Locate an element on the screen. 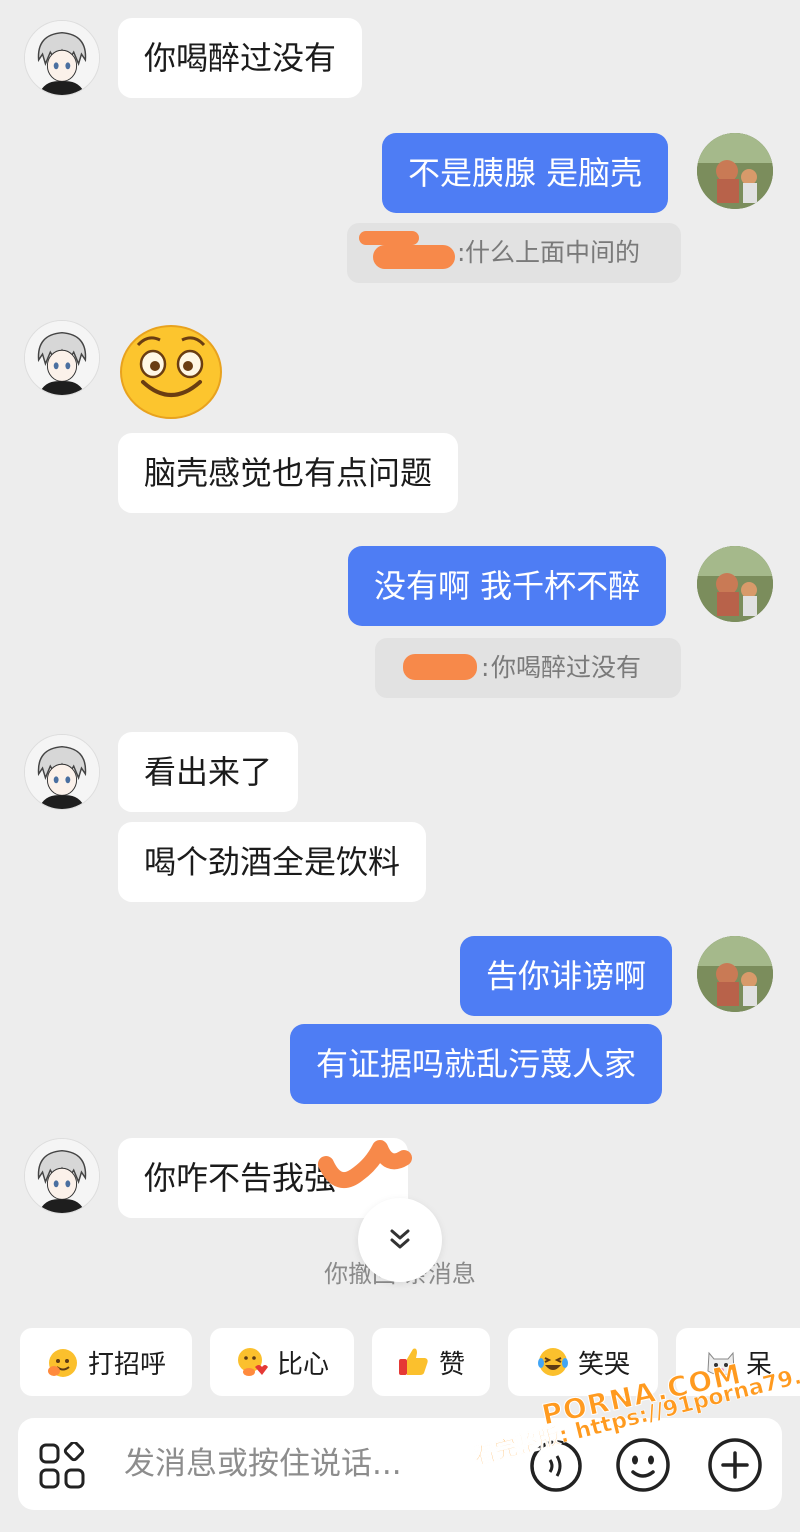 The width and height of the screenshot is (800, 1532). quote-text: 什么上面中间的 is located at coordinates (553, 252).